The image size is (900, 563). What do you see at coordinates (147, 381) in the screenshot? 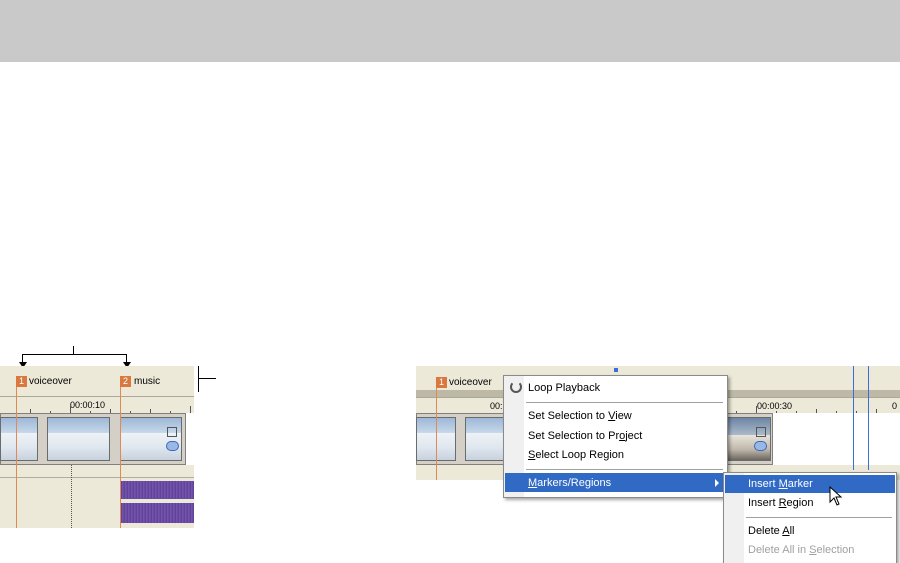
I see `marker-label: music` at bounding box center [147, 381].